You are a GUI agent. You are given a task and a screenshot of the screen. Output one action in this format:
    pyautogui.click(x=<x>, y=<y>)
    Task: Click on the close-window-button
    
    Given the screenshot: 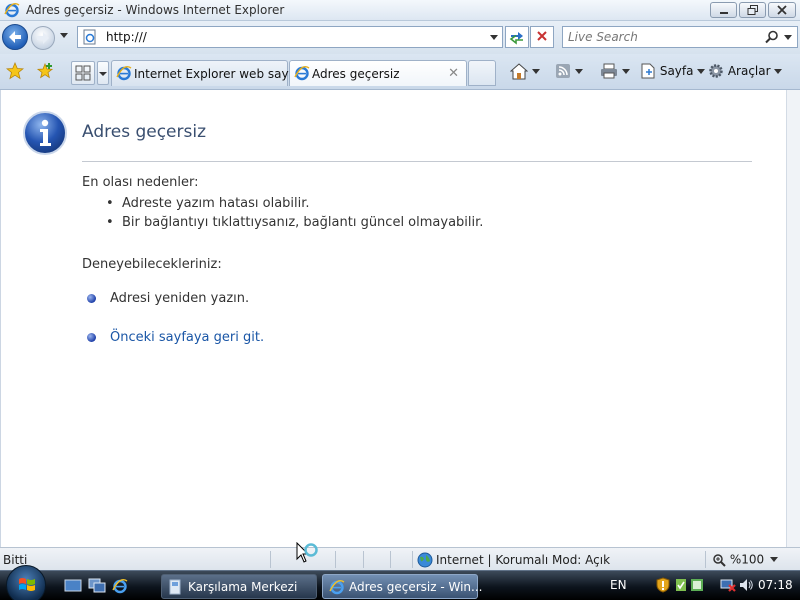 What is the action you would take?
    pyautogui.click(x=782, y=10)
    